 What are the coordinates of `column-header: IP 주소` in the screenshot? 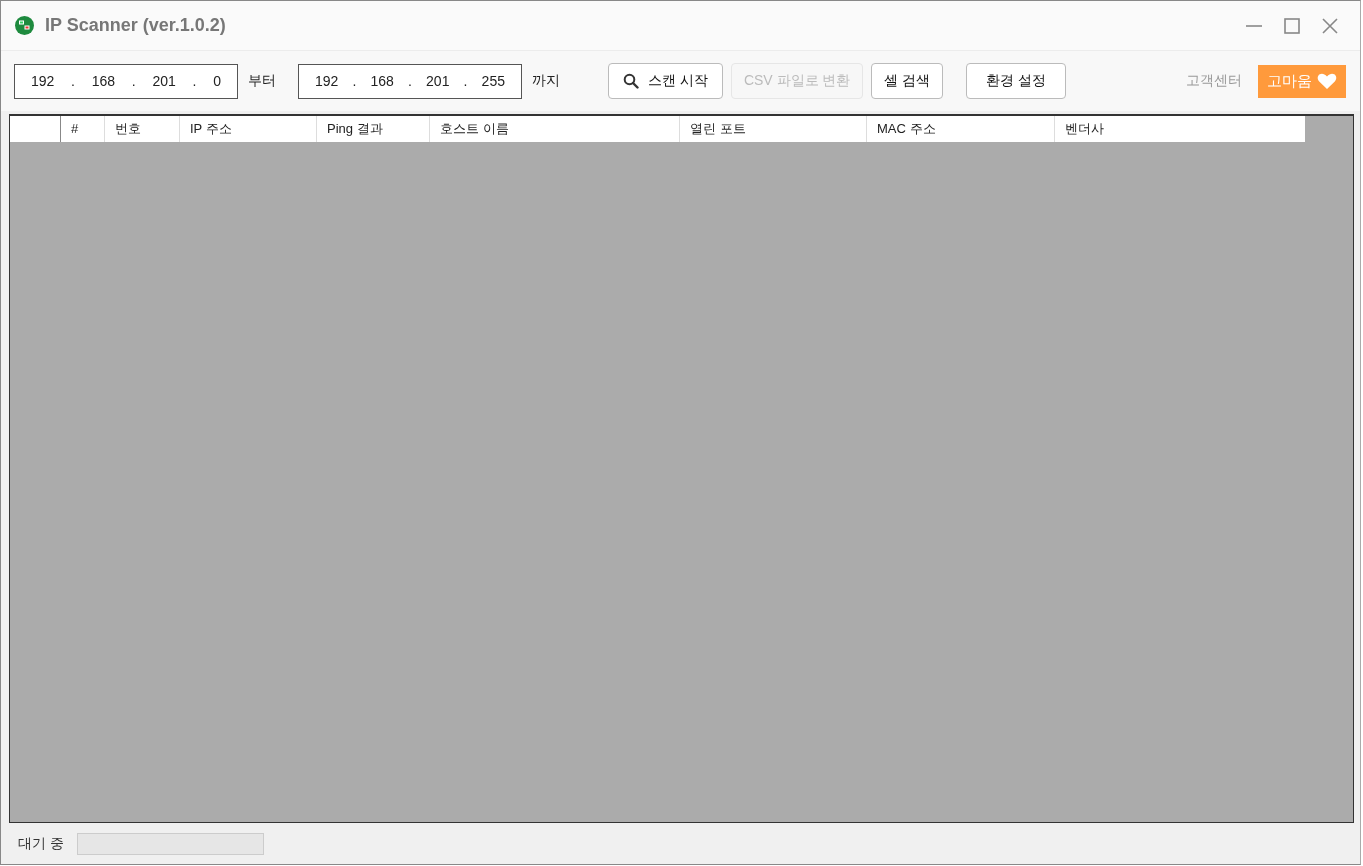 It's located at (247, 129).